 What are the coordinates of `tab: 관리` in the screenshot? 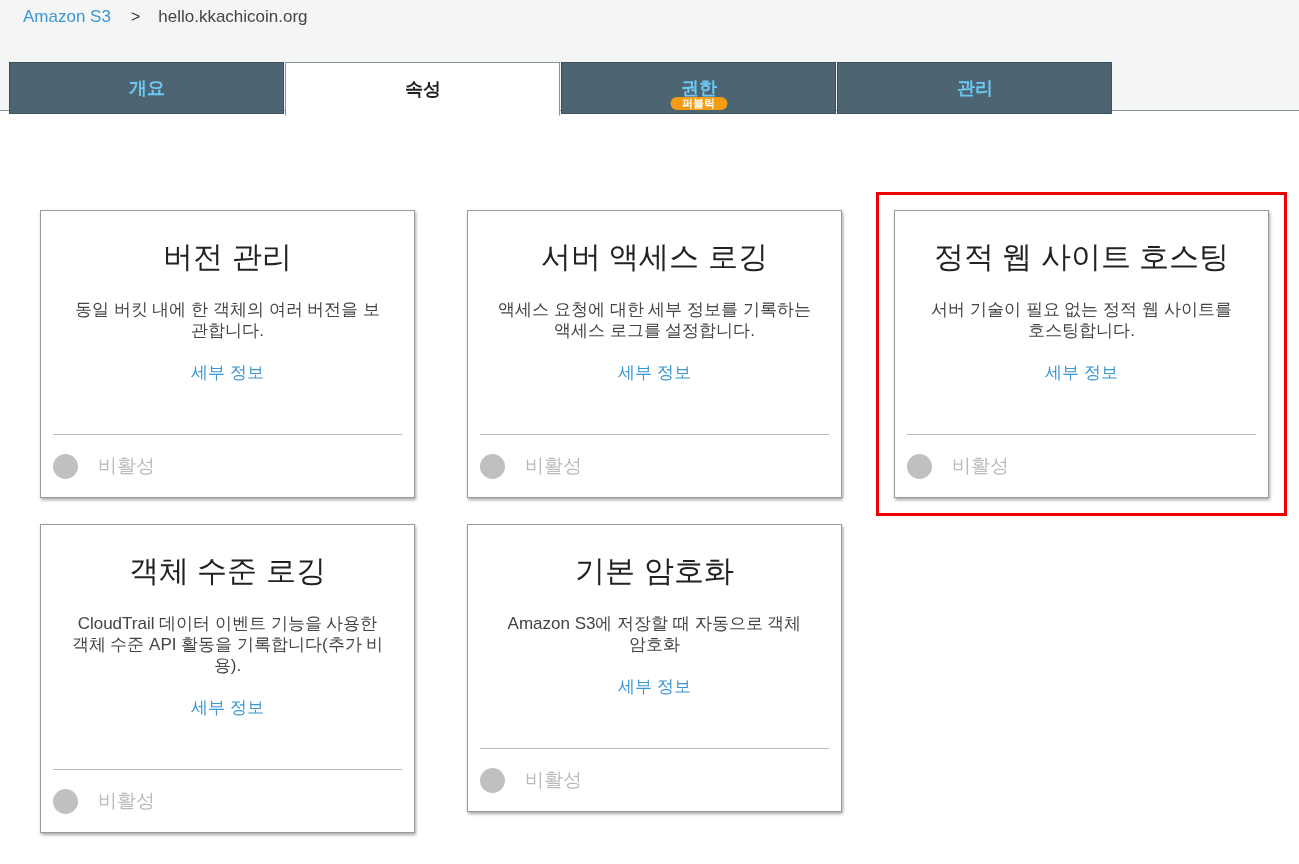 It's located at (974, 88).